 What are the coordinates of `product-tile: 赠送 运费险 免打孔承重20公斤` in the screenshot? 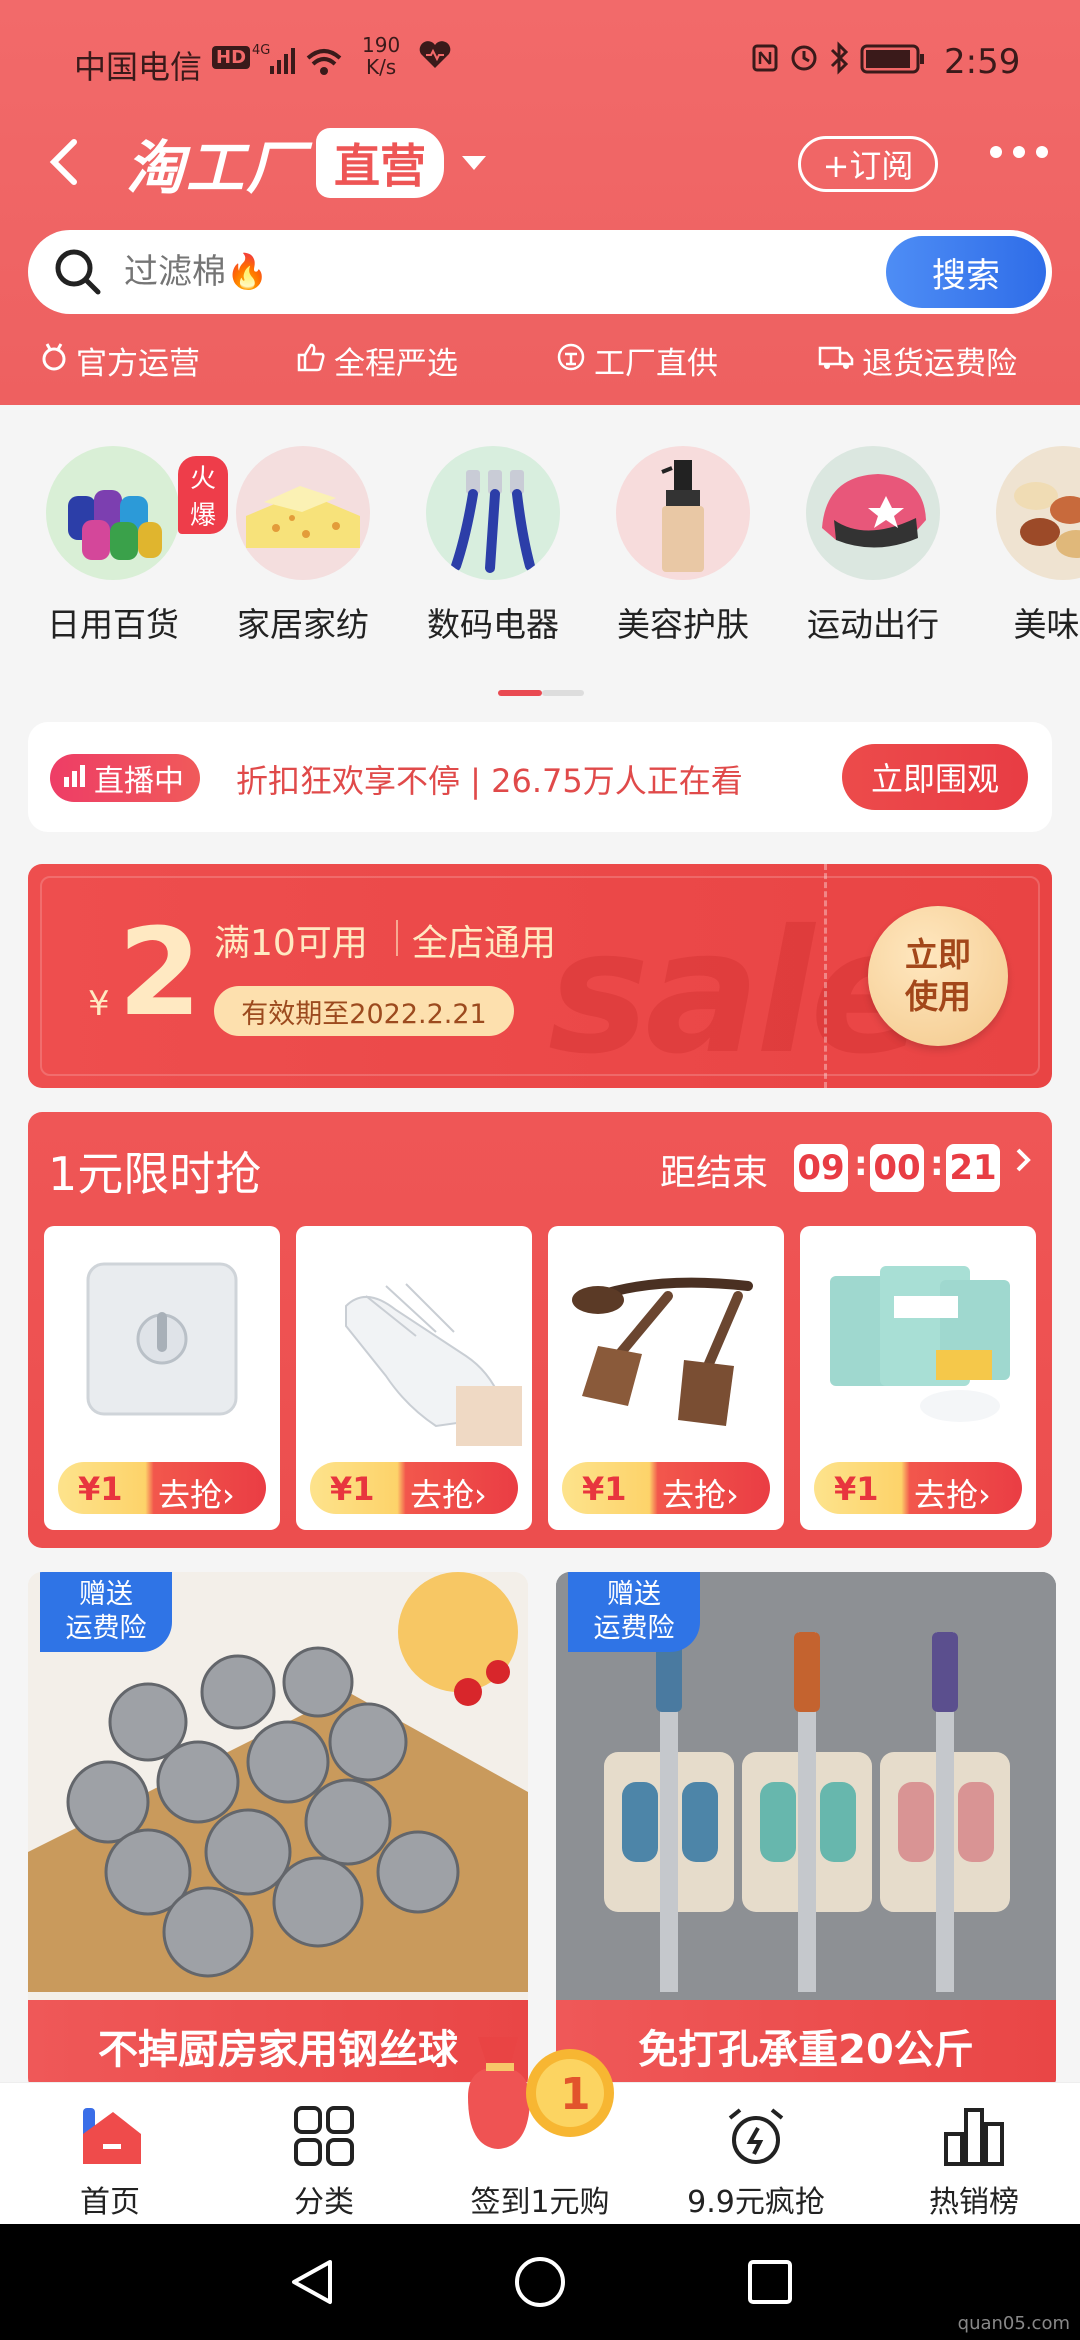 It's located at (806, 1832).